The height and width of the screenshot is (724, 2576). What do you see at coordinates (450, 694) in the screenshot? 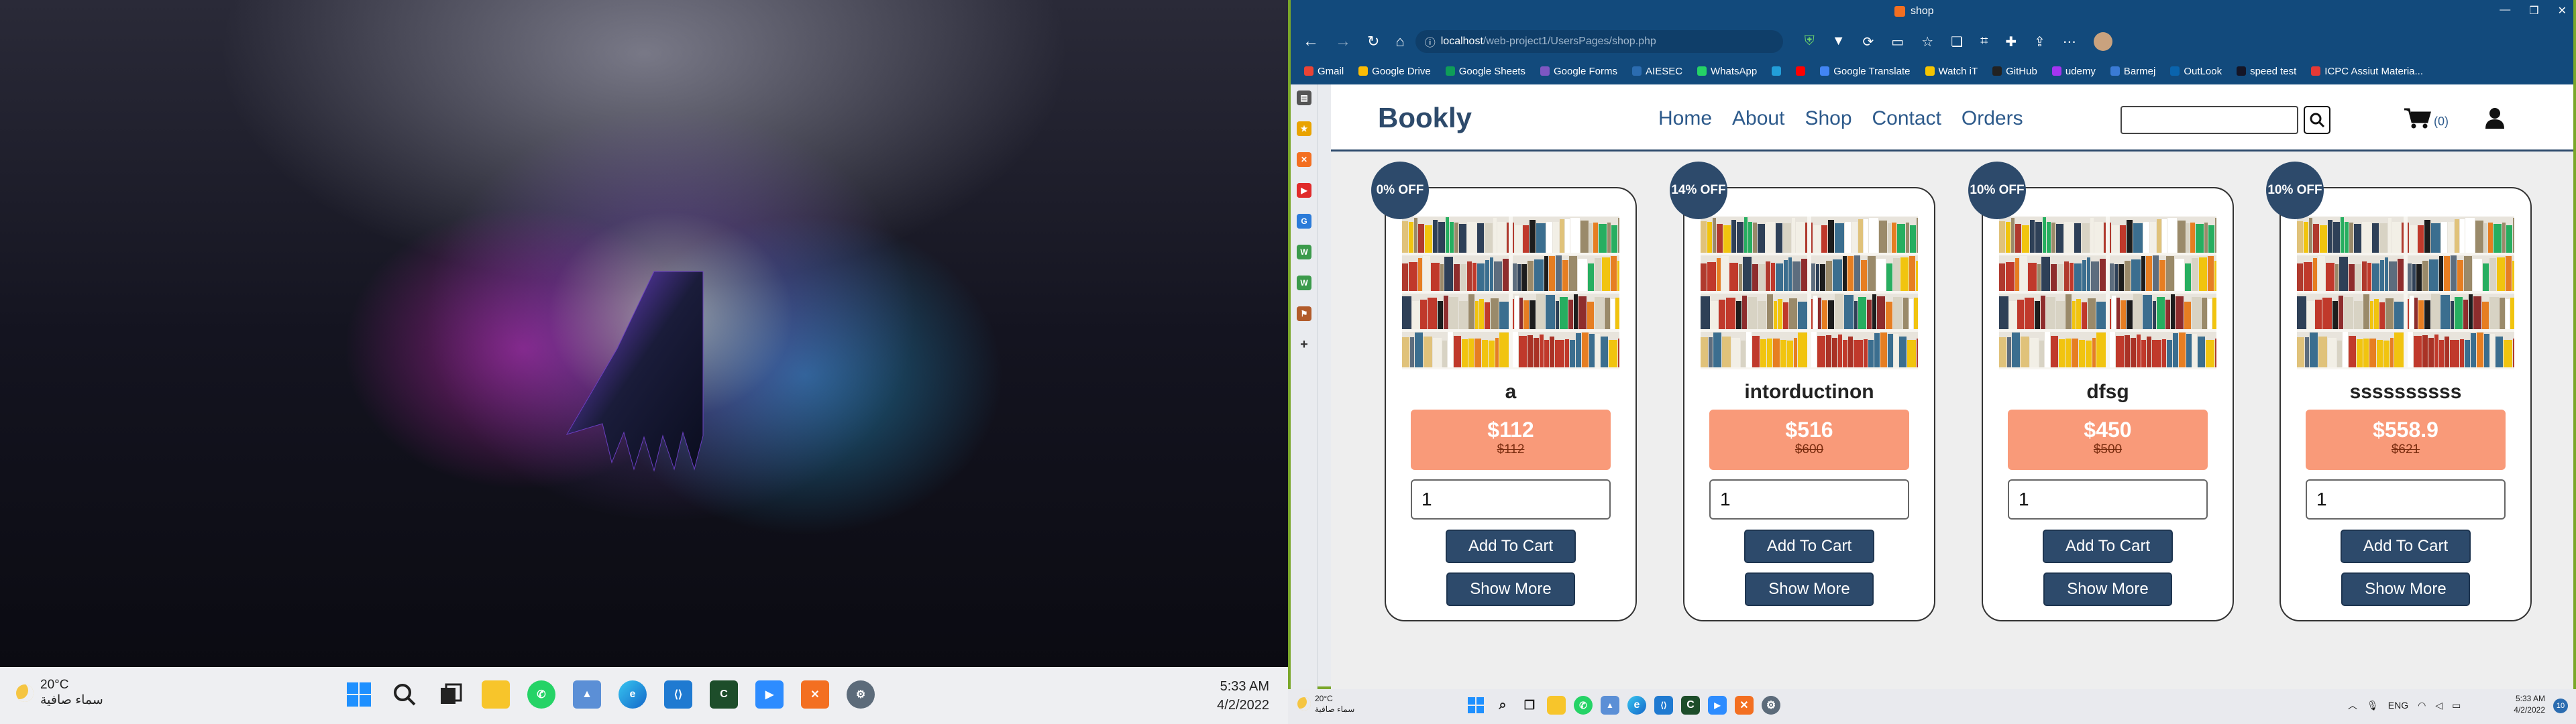
I see `task-view-icon` at bounding box center [450, 694].